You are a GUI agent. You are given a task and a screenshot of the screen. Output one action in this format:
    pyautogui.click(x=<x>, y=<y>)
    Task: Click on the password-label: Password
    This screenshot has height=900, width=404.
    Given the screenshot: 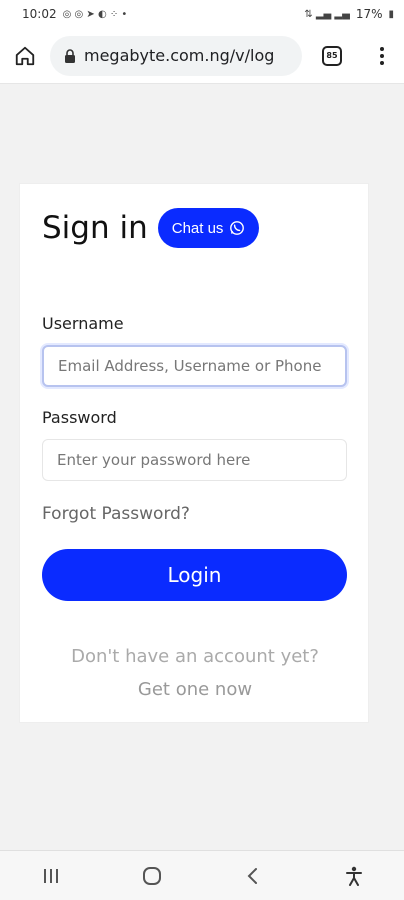 What is the action you would take?
    pyautogui.click(x=79, y=417)
    